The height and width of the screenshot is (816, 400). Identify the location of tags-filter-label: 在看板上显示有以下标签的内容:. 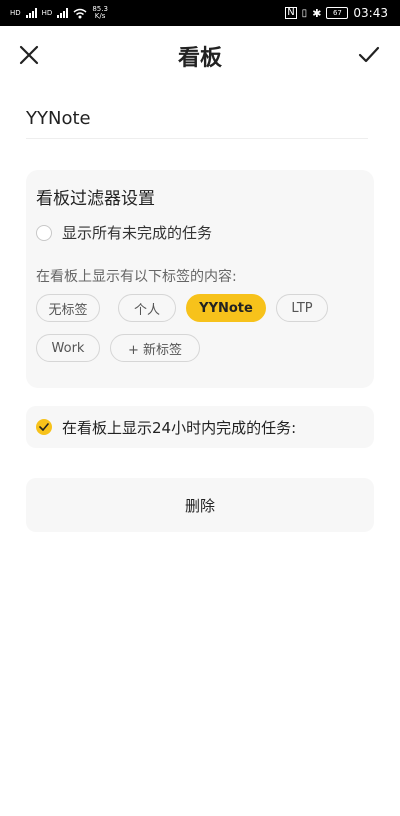
(136, 277).